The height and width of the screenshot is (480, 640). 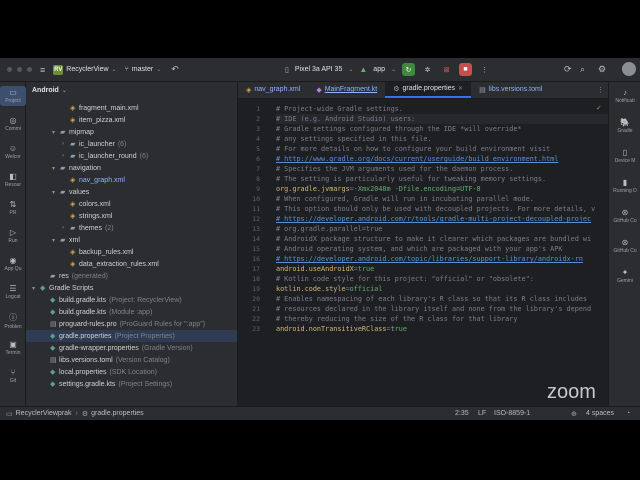 I want to click on tool-github-copilot-chat: ⊛ GitHub Co, so click(x=624, y=246).